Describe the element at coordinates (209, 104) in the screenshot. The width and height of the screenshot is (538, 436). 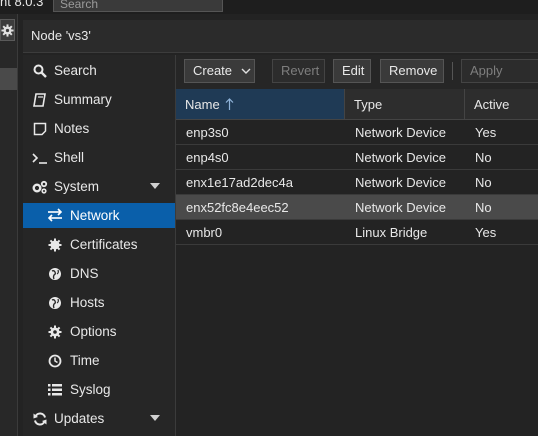
I see `column-header-name-label: Name` at that location.